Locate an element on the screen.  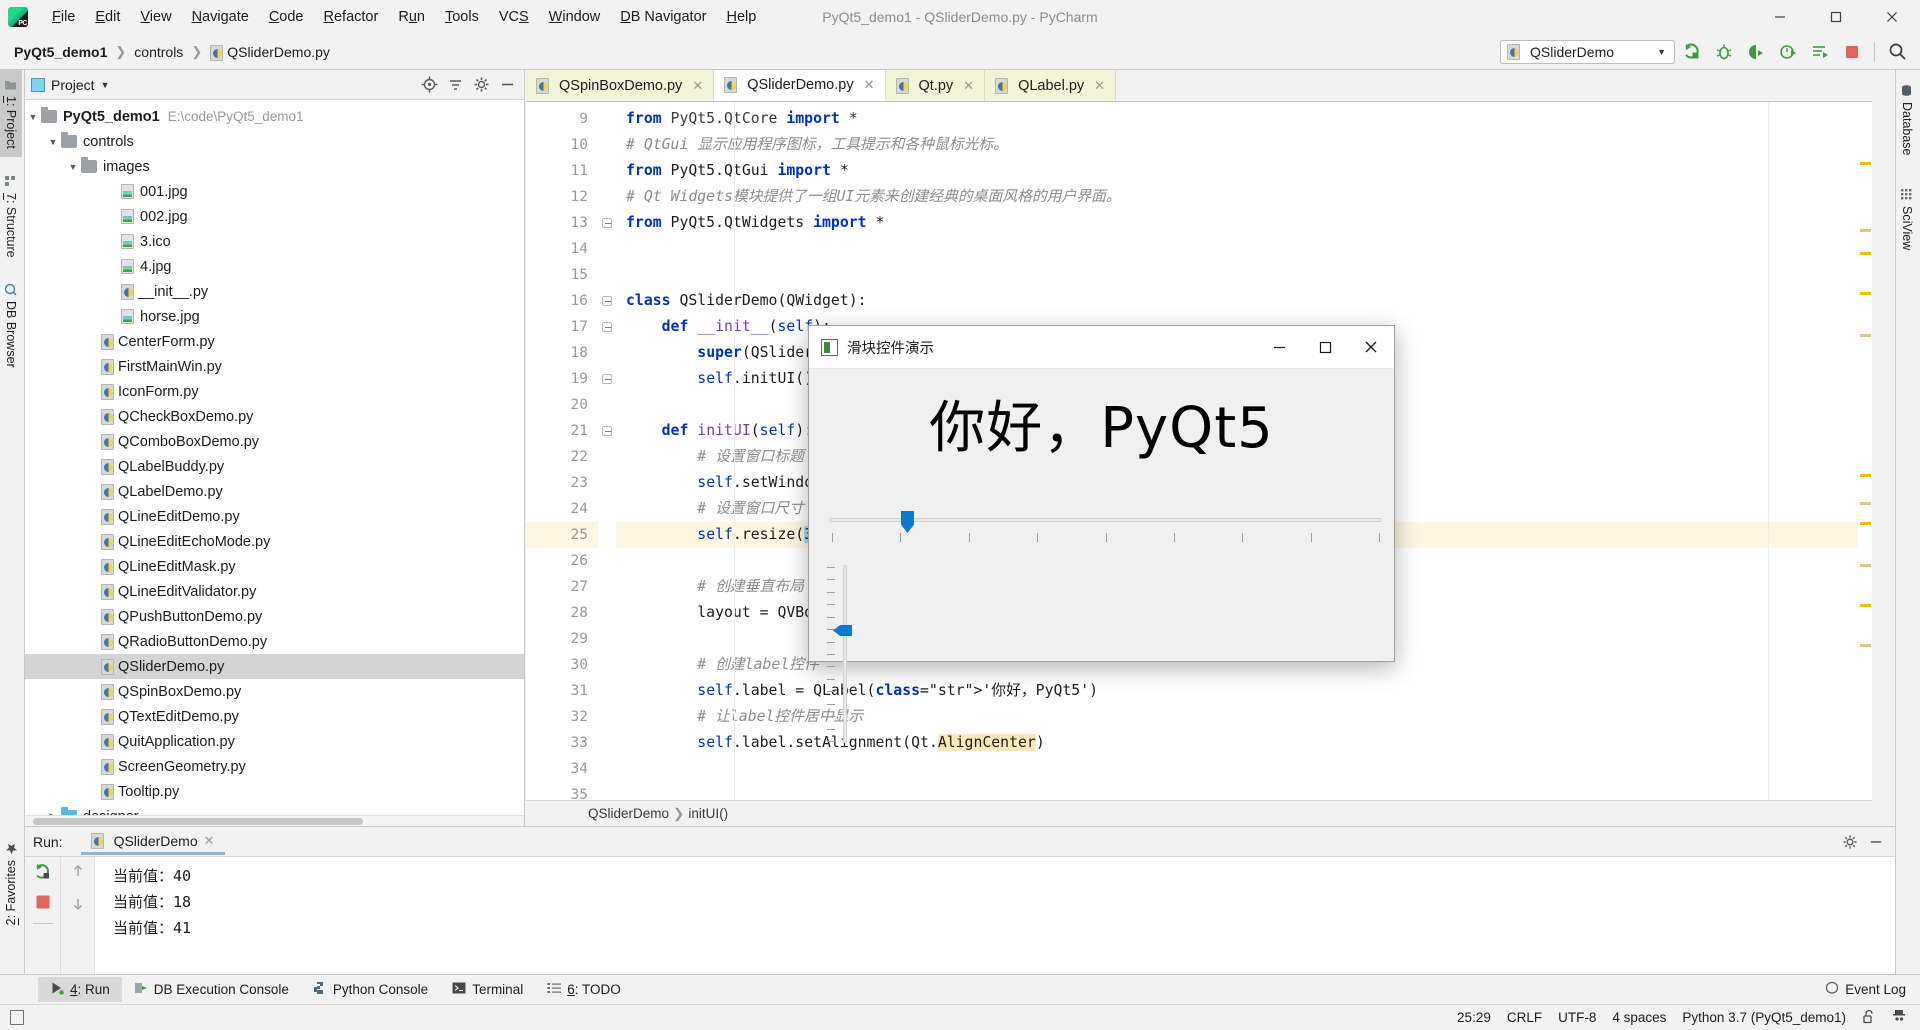
vertical-slider is located at coordinates (842, 654).